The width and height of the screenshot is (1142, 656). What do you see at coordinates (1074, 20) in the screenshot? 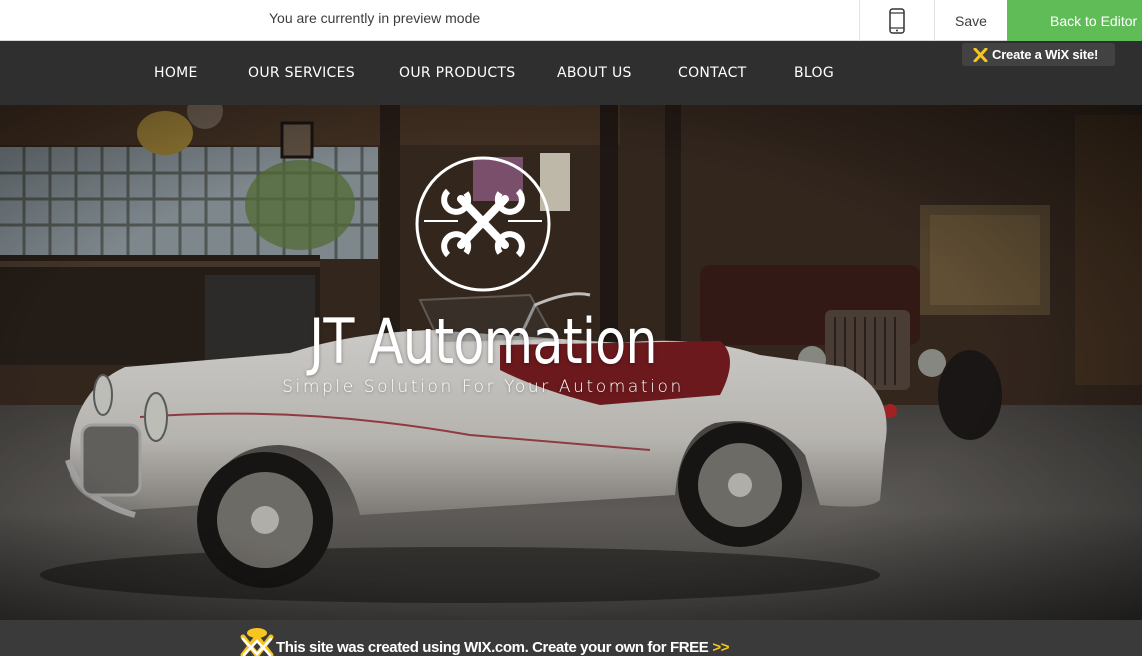
I see `back-to-editor-button: Back to Editor` at bounding box center [1074, 20].